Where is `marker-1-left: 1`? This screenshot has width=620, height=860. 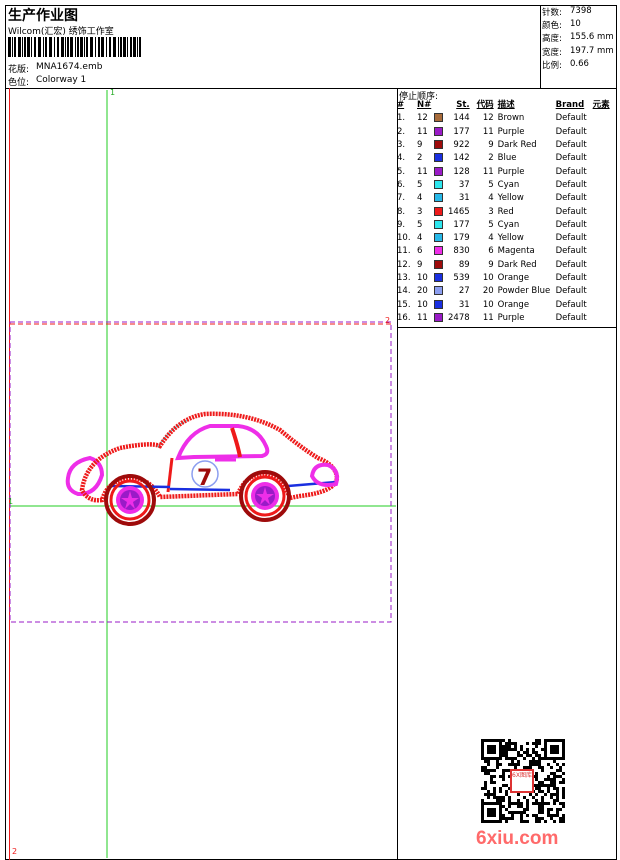
marker-1-left: 1 is located at coordinates (11, 501).